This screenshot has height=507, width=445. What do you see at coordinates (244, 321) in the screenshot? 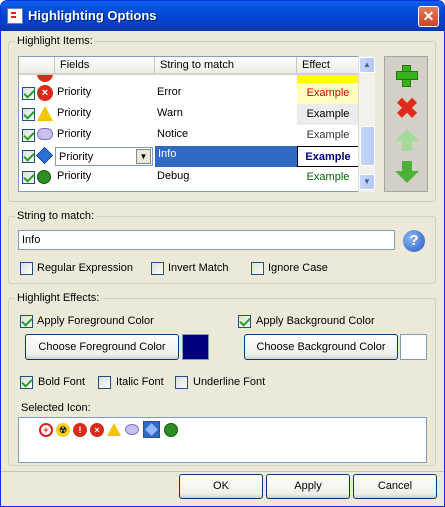
I see `apply-bg-checkbox` at bounding box center [244, 321].